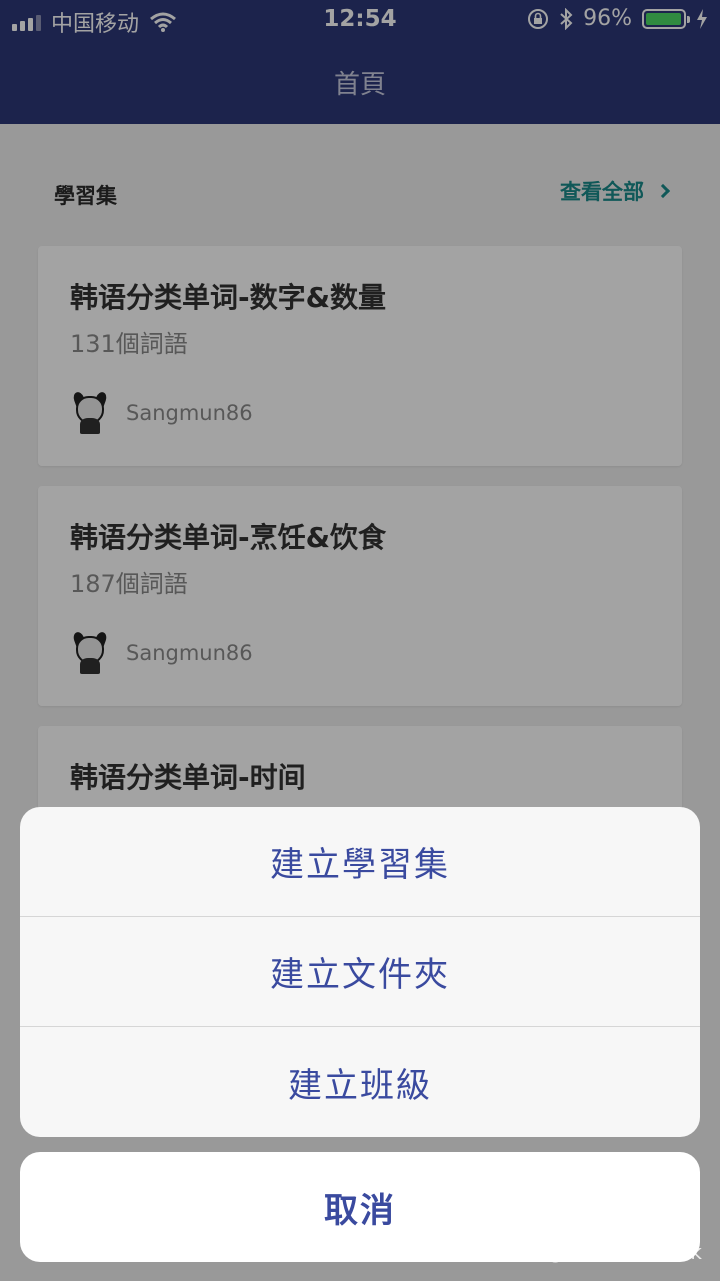  What do you see at coordinates (360, 862) in the screenshot?
I see `create-study-set-button: 建立學習集` at bounding box center [360, 862].